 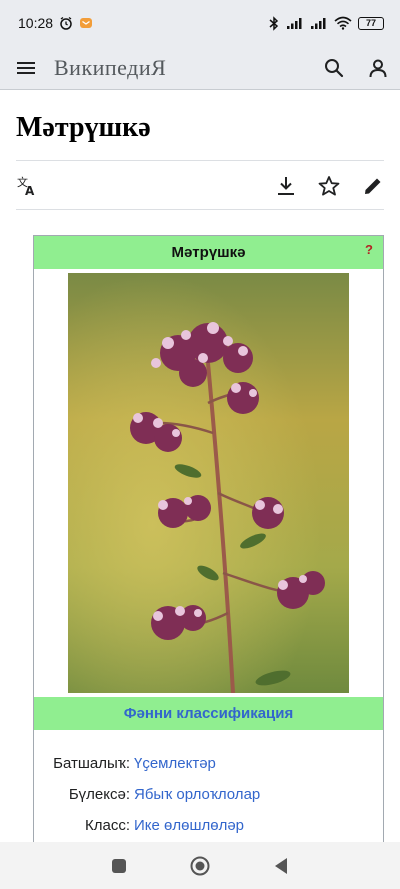 I want to click on page-actions-right, so click(x=330, y=186).